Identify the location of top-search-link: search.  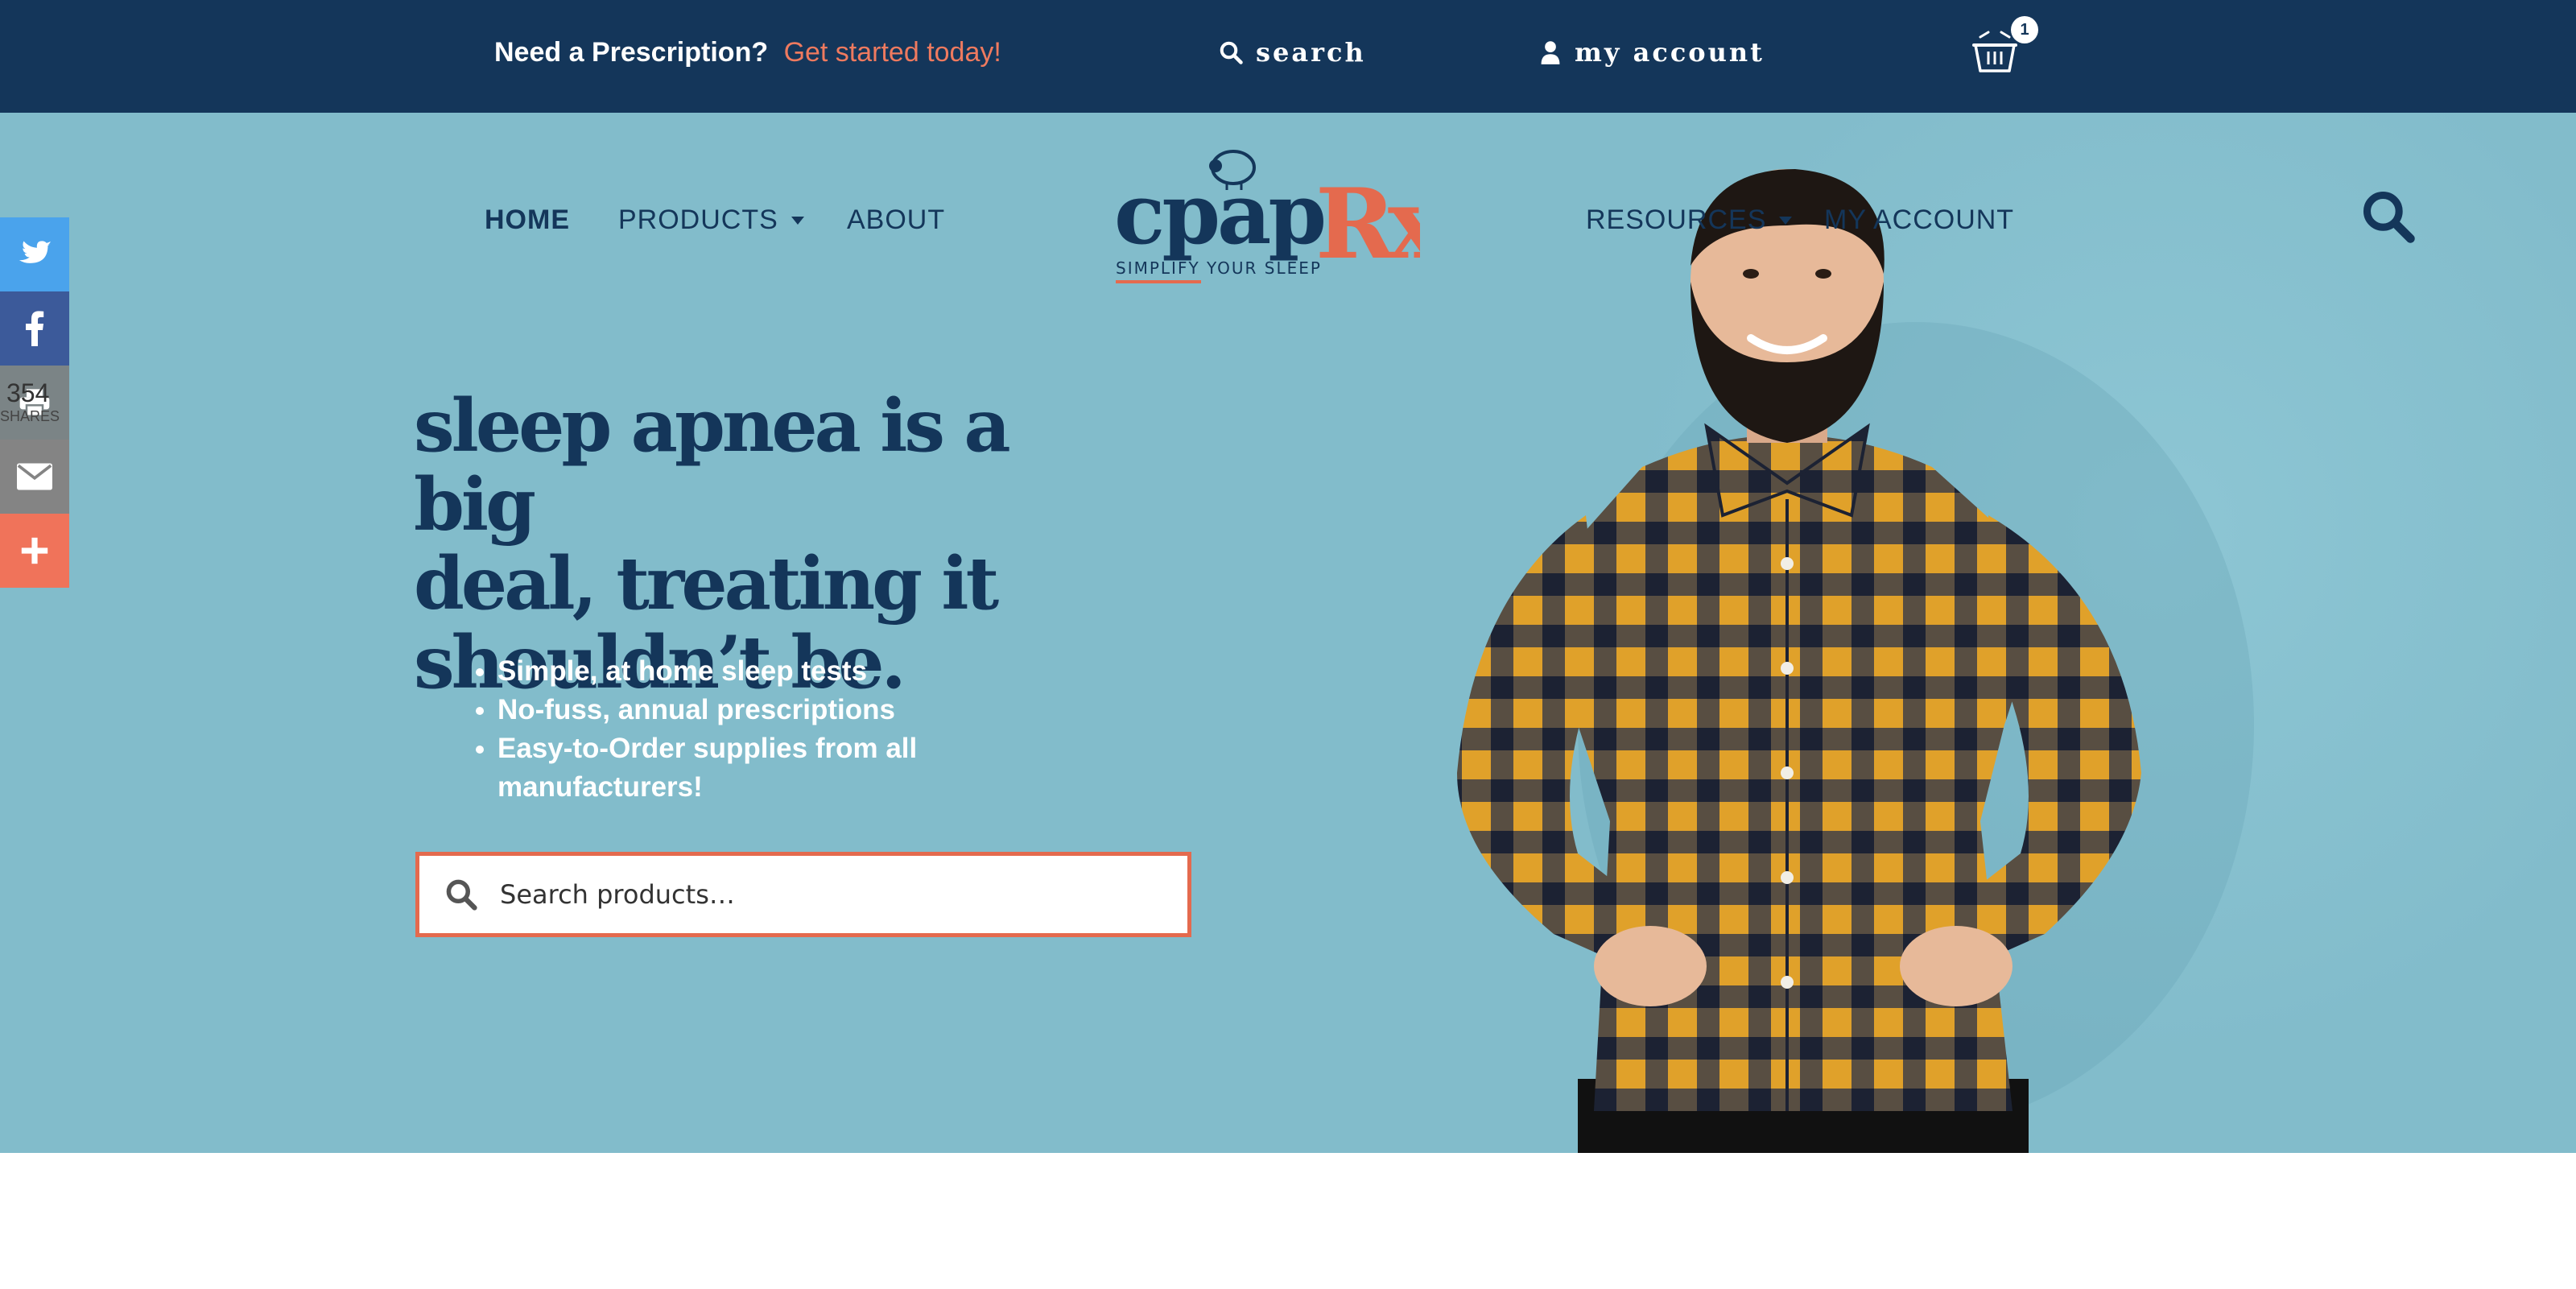
(1292, 53).